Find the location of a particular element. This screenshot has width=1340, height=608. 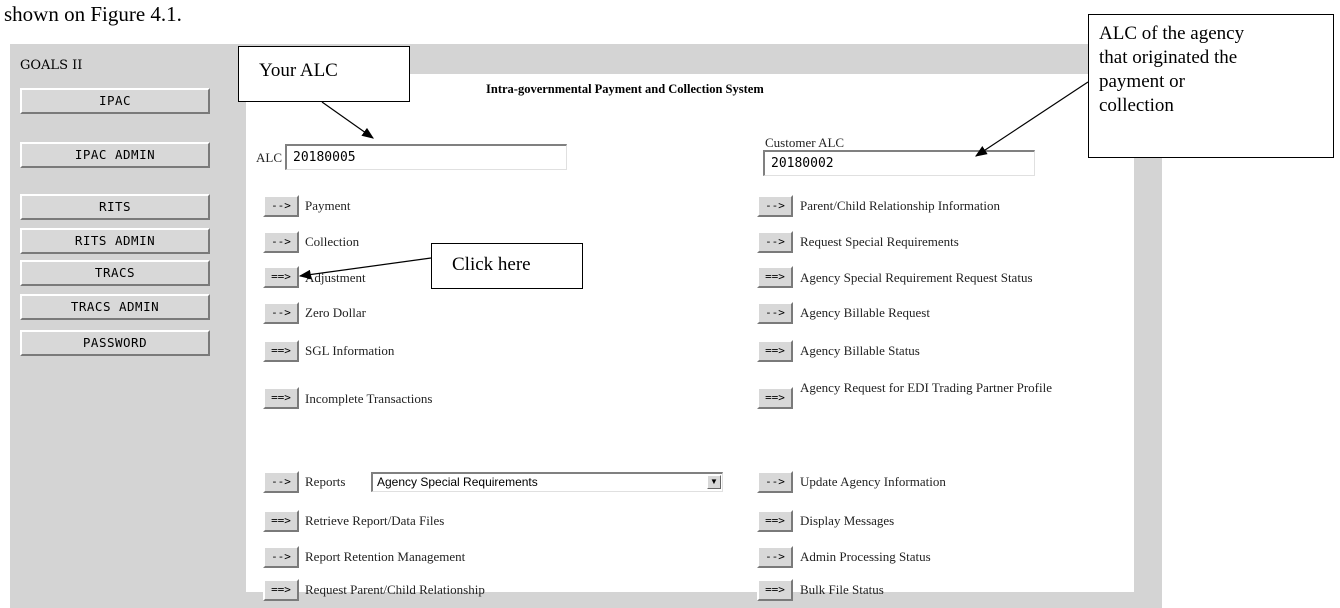

request-parent-child-go-button: ==> is located at coordinates (281, 590).